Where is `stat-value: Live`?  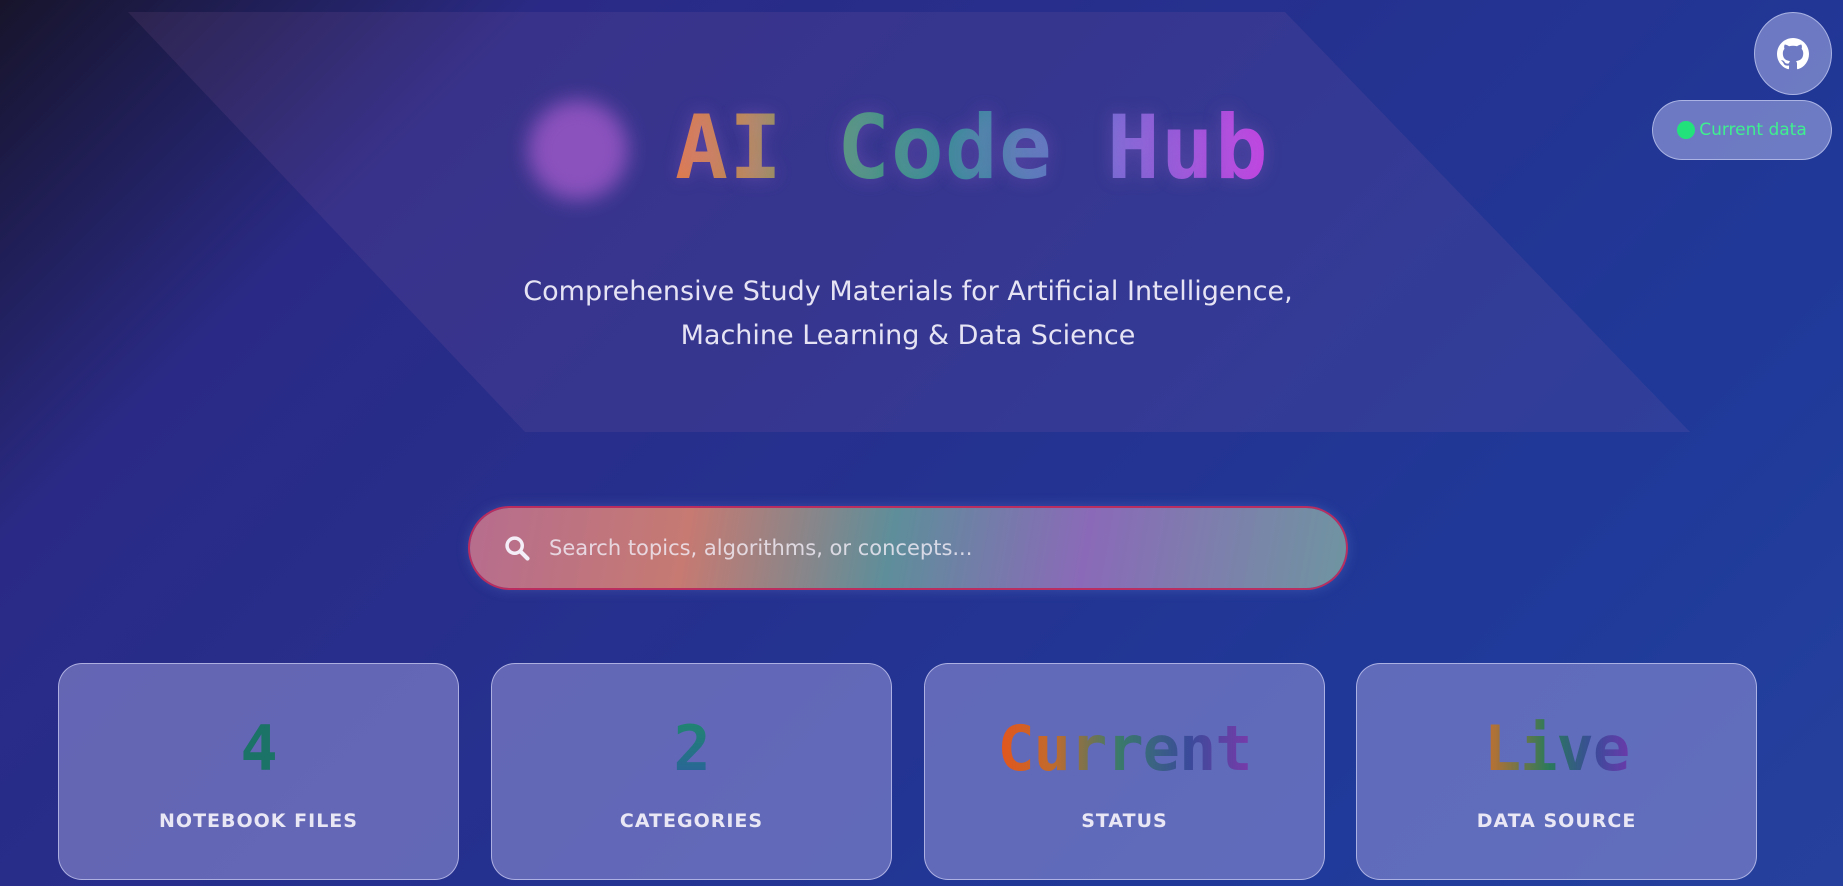
stat-value: Live is located at coordinates (1556, 748).